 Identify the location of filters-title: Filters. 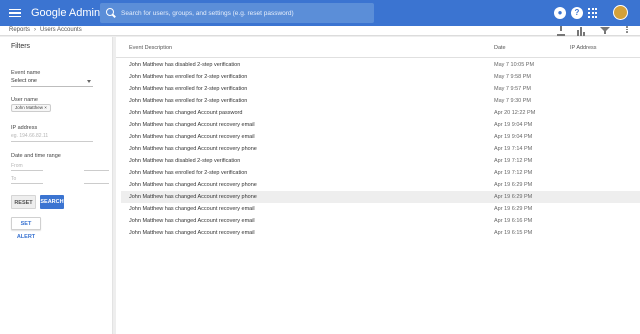
(21, 46).